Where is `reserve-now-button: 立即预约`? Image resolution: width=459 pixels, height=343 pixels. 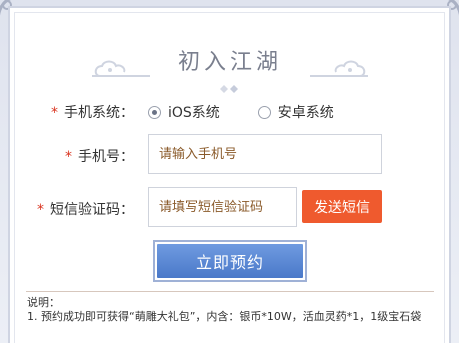 reserve-now-button: 立即预约 is located at coordinates (230, 261).